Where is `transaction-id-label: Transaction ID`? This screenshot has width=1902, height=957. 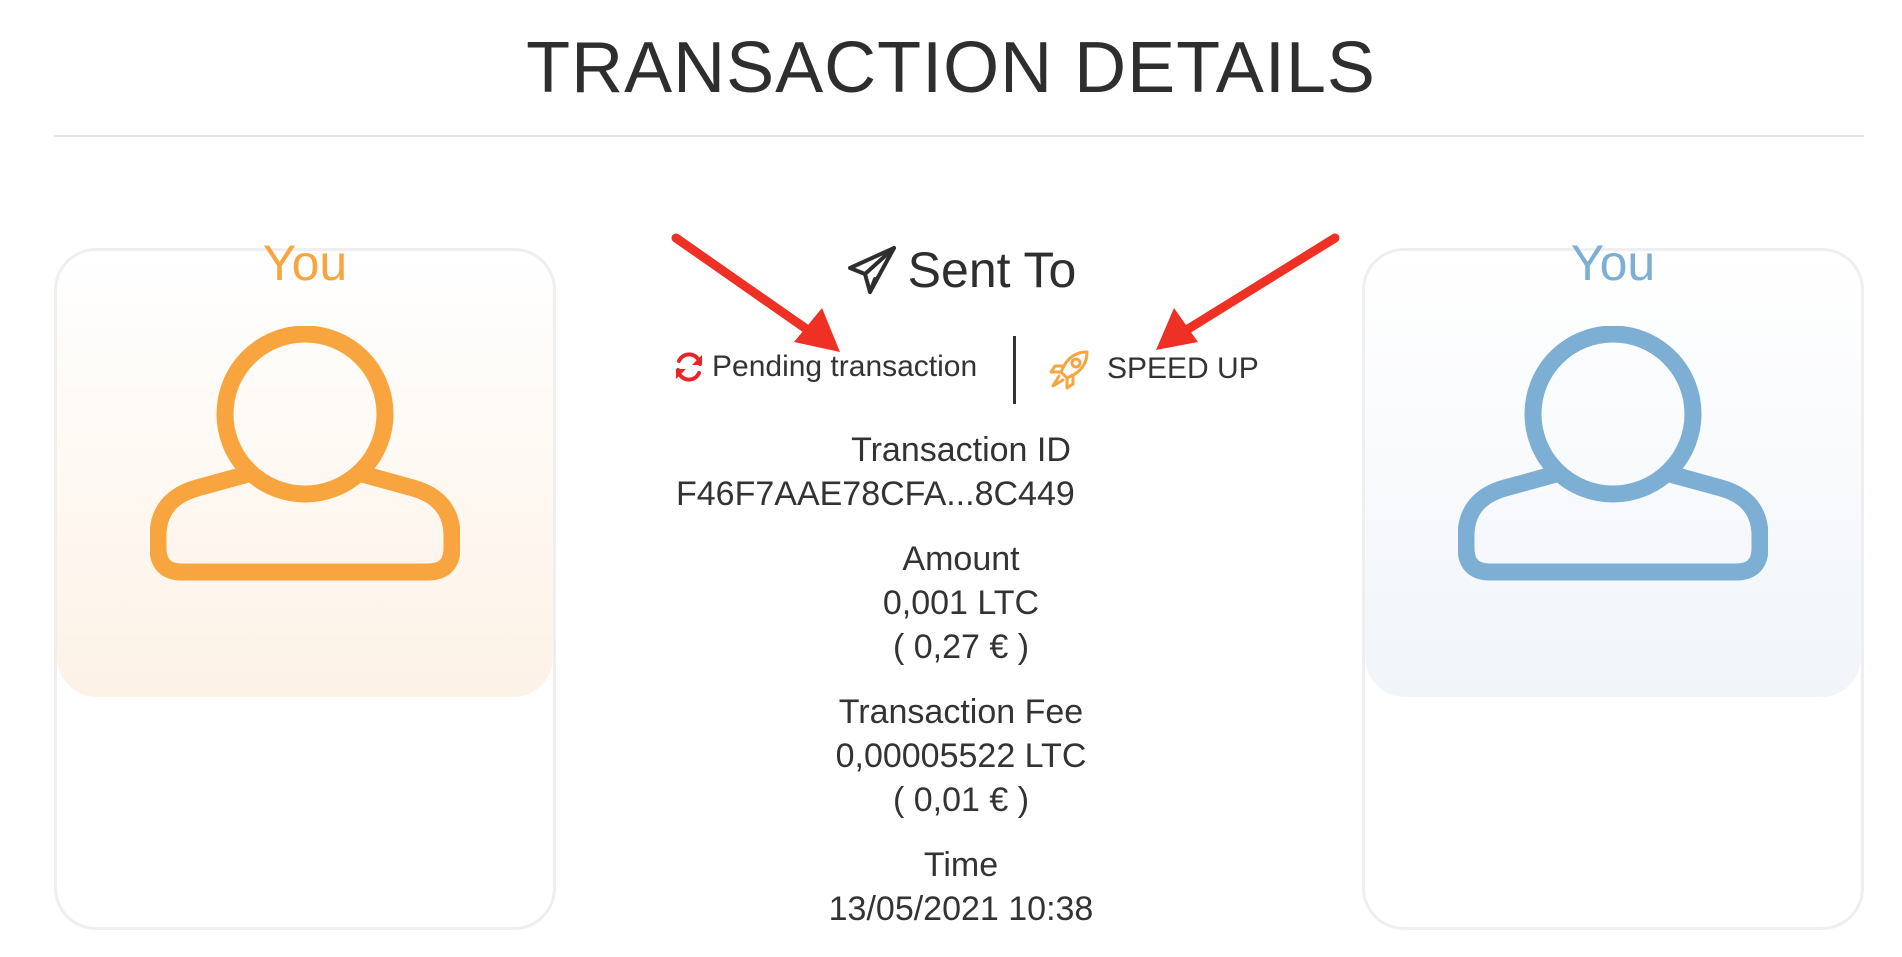 transaction-id-label: Transaction ID is located at coordinates (961, 450).